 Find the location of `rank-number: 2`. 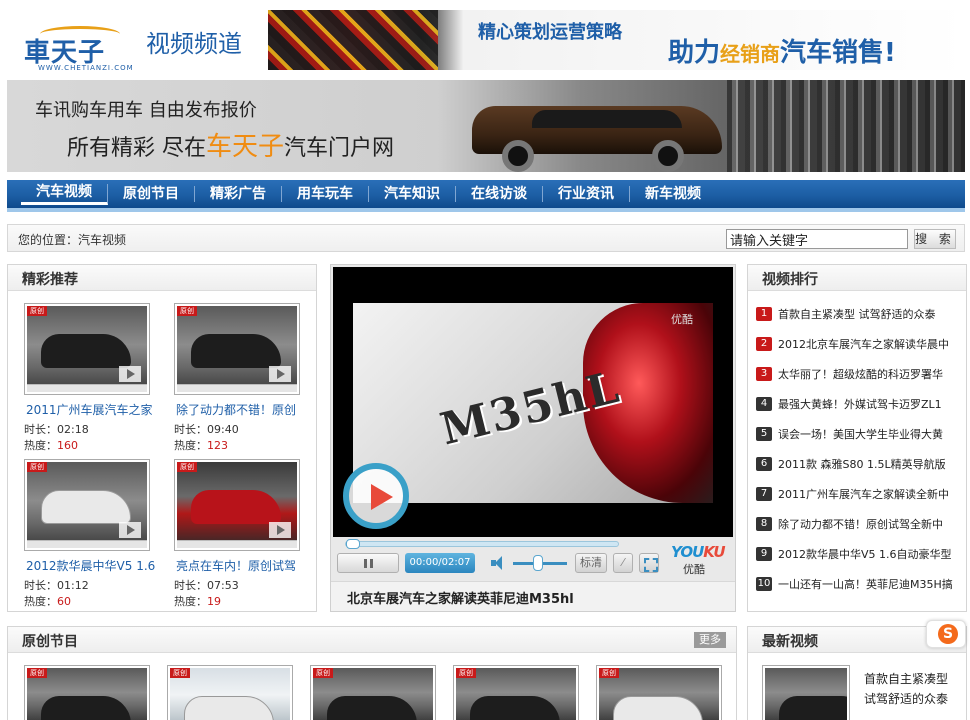

rank-number: 2 is located at coordinates (764, 344).